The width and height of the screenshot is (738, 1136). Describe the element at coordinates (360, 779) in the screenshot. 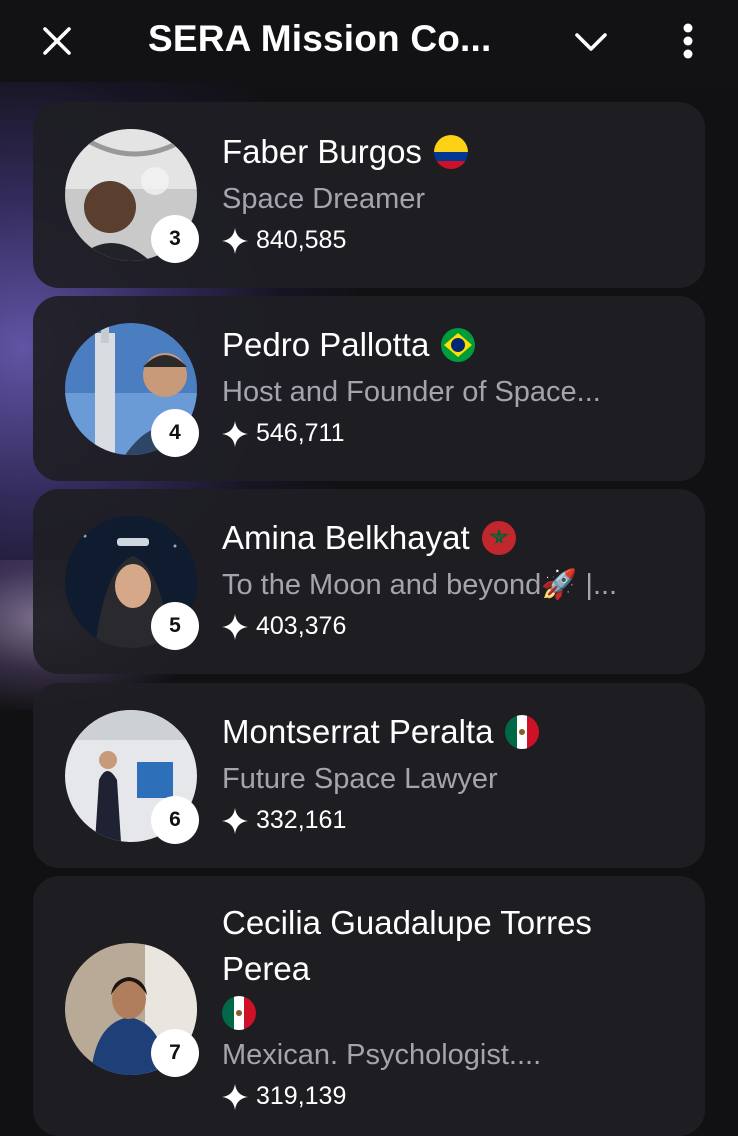

I see `user-bio: Future Space Lawyer` at that location.